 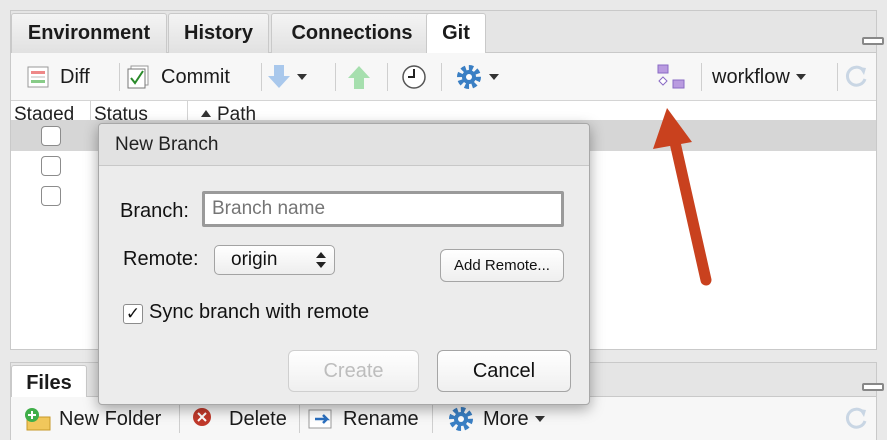 What do you see at coordinates (456, 33) in the screenshot?
I see `tab-git: Git` at bounding box center [456, 33].